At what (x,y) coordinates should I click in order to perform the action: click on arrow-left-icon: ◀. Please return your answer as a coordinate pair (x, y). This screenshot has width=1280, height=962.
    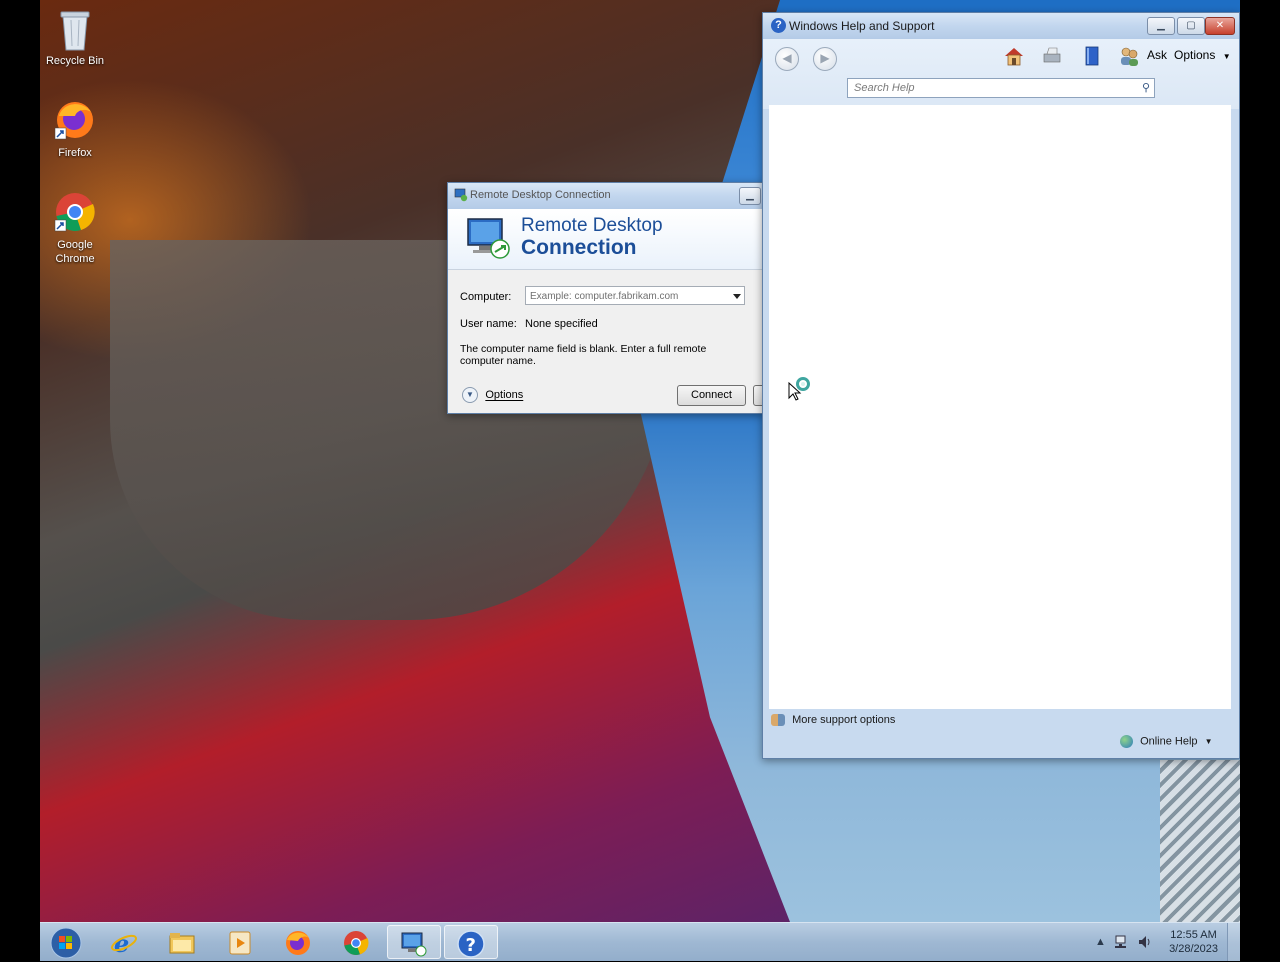
    Looking at the image, I should click on (787, 58).